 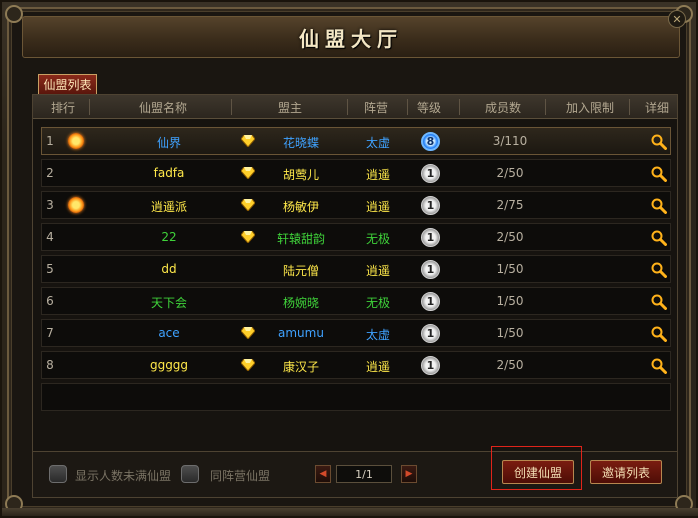 What do you see at coordinates (300, 143) in the screenshot?
I see `row-leader: 花晓蝶` at bounding box center [300, 143].